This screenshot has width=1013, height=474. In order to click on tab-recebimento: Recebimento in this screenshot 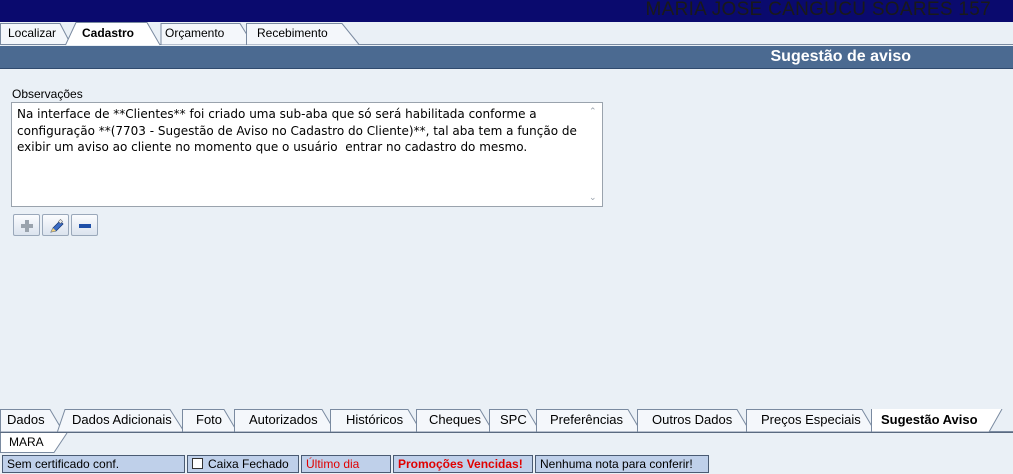, I will do `click(303, 33)`.